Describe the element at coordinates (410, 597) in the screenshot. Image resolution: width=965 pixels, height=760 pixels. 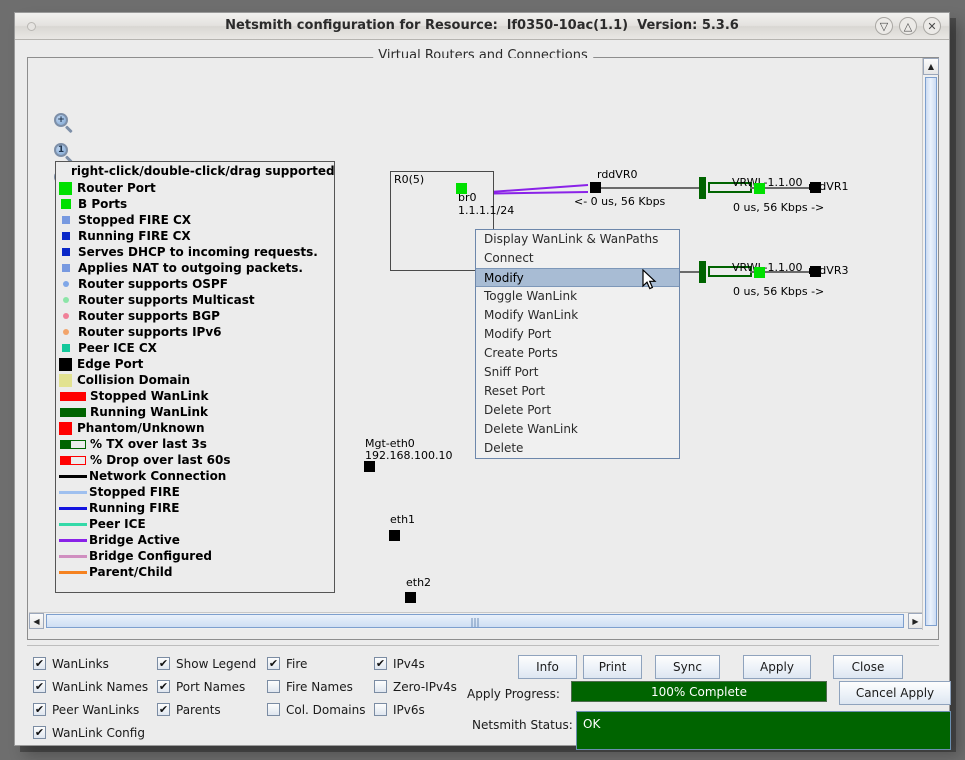
I see `eth2-port` at that location.